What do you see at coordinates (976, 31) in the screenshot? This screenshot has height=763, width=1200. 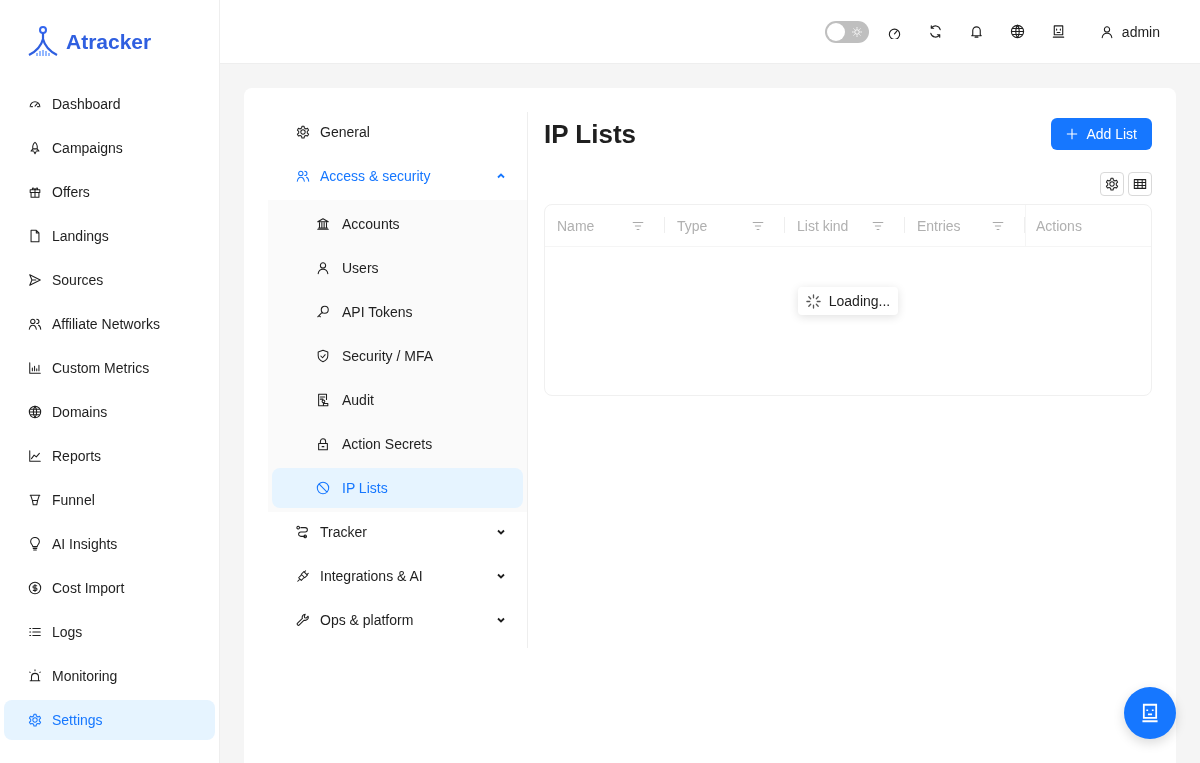 I see `bell-icon` at bounding box center [976, 31].